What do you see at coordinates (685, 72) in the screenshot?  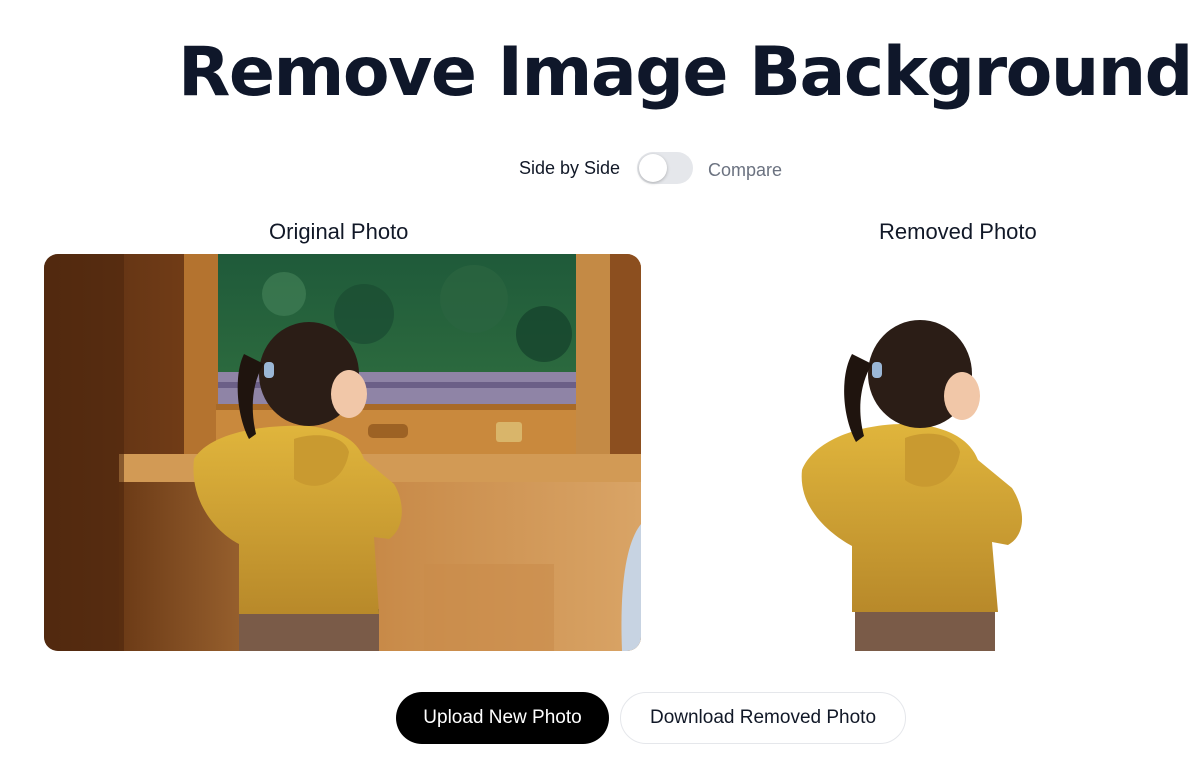 I see `page-title: Remove Image Background` at bounding box center [685, 72].